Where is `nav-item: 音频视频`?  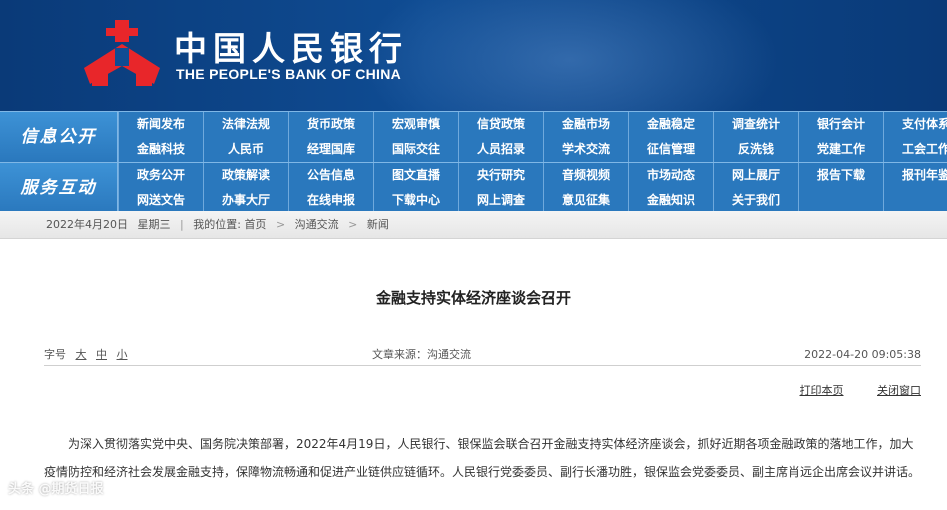 nav-item: 音频视频 is located at coordinates (585, 175).